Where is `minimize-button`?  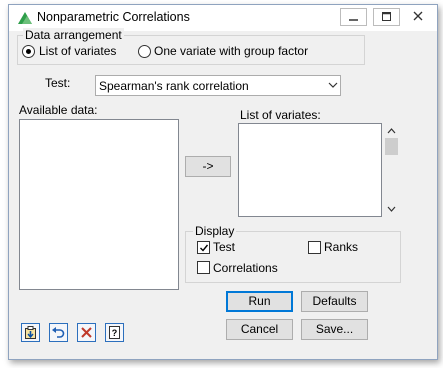 minimize-button is located at coordinates (353, 17).